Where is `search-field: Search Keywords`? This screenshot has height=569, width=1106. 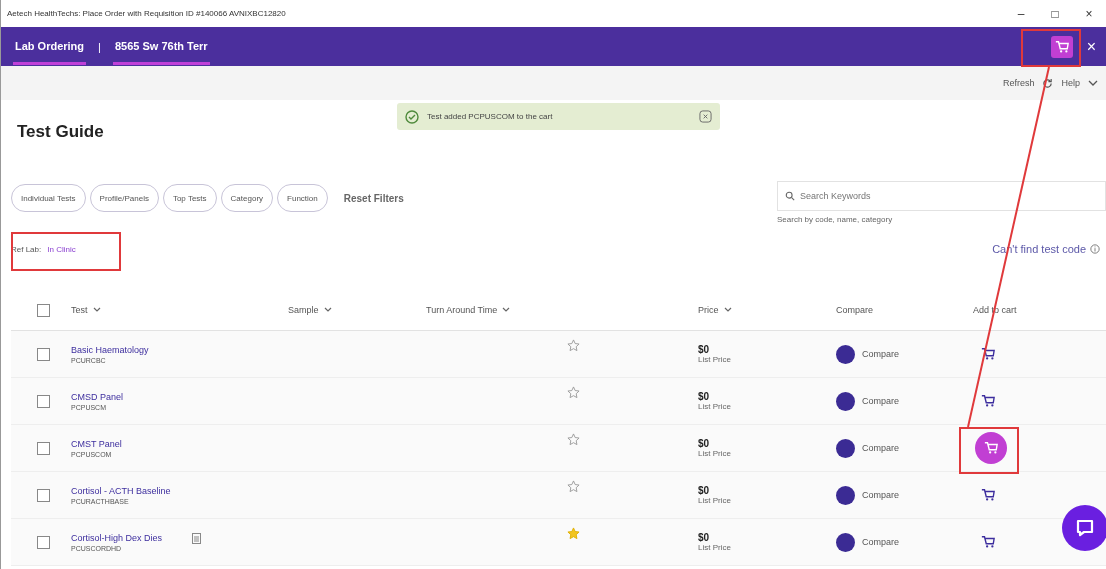 search-field: Search Keywords is located at coordinates (941, 196).